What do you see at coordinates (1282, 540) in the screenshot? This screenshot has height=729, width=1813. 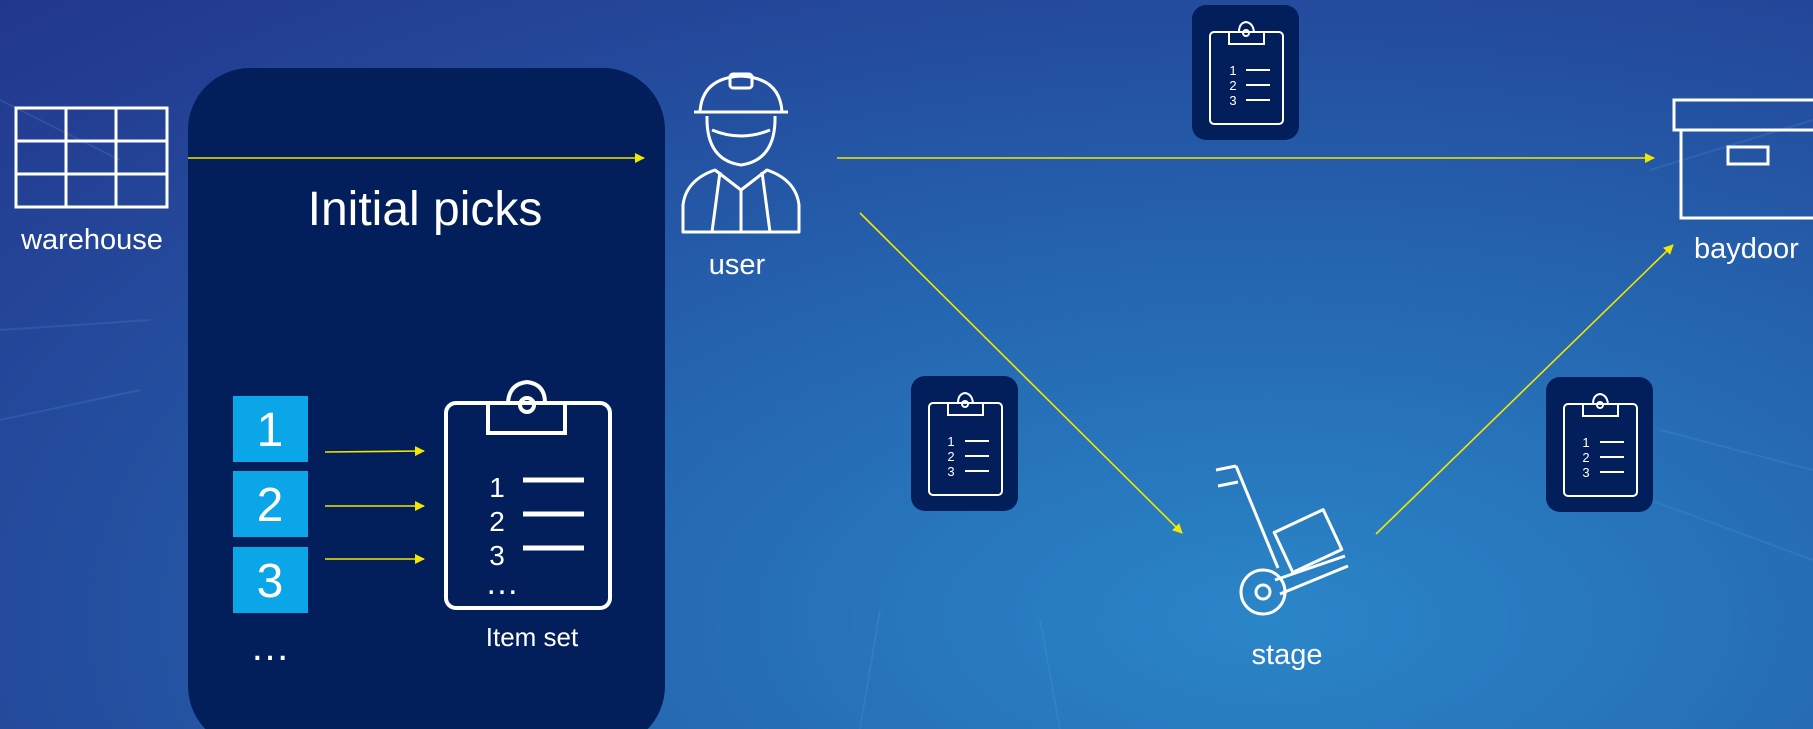 I see `hand-truck-icon` at bounding box center [1282, 540].